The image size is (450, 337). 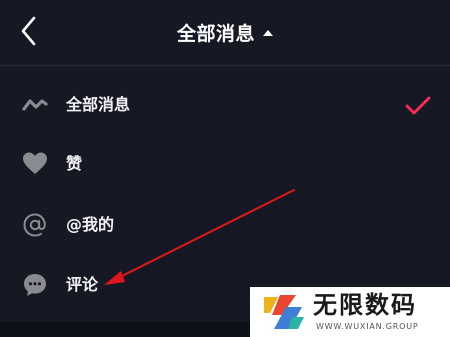 What do you see at coordinates (268, 32) in the screenshot?
I see `caret-up-icon` at bounding box center [268, 32].